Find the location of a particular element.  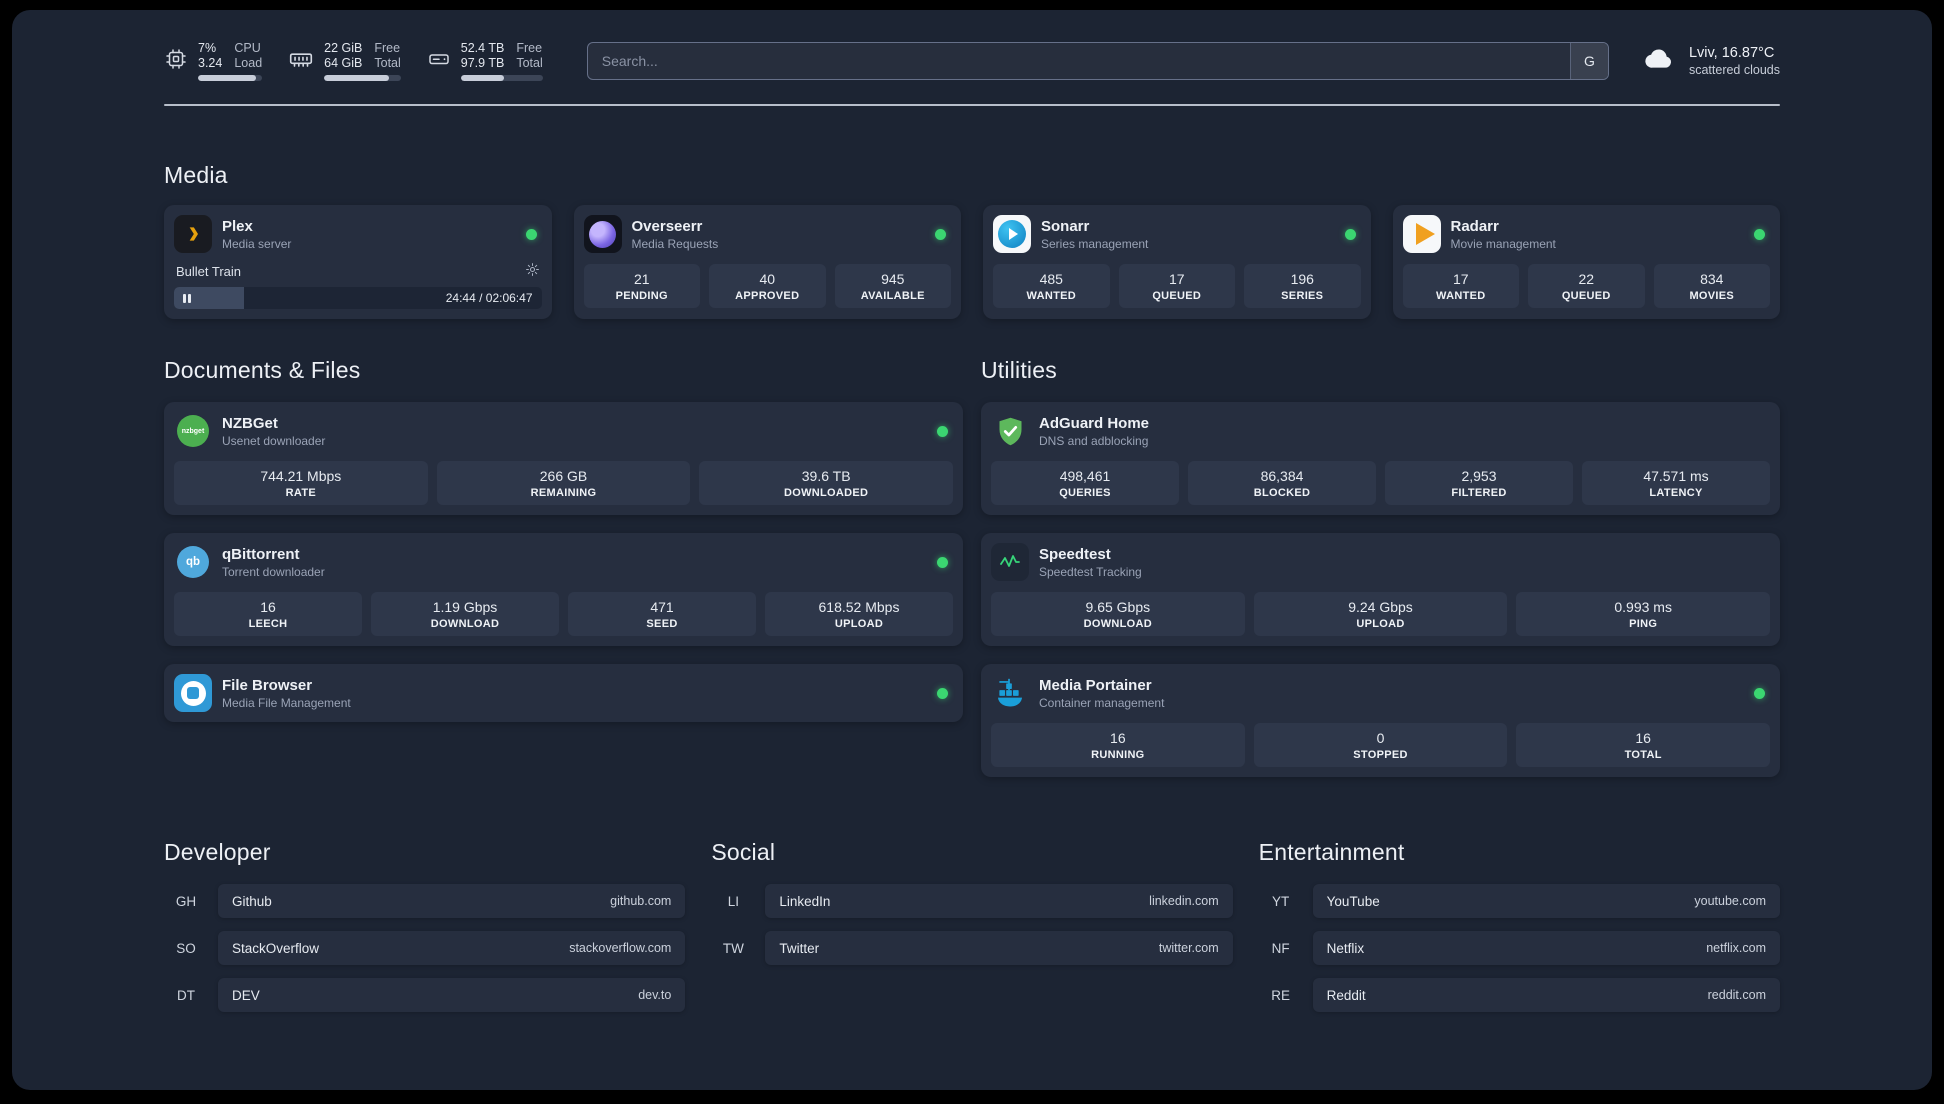

app-description: Media Requests is located at coordinates (675, 243).